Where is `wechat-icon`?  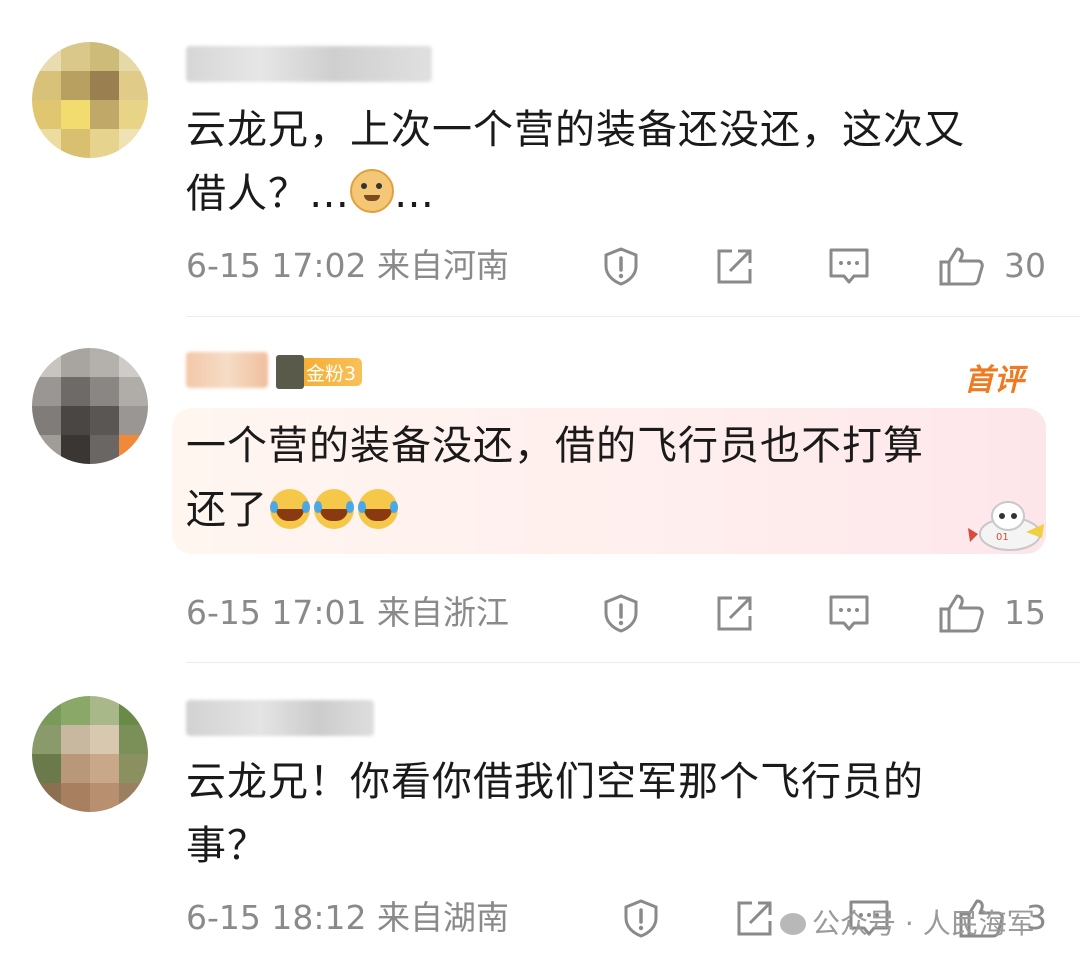 wechat-icon is located at coordinates (793, 924).